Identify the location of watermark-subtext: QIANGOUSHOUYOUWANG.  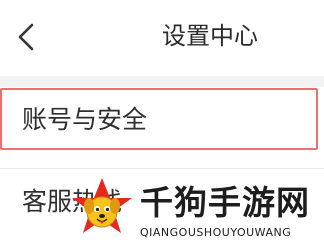
(216, 232).